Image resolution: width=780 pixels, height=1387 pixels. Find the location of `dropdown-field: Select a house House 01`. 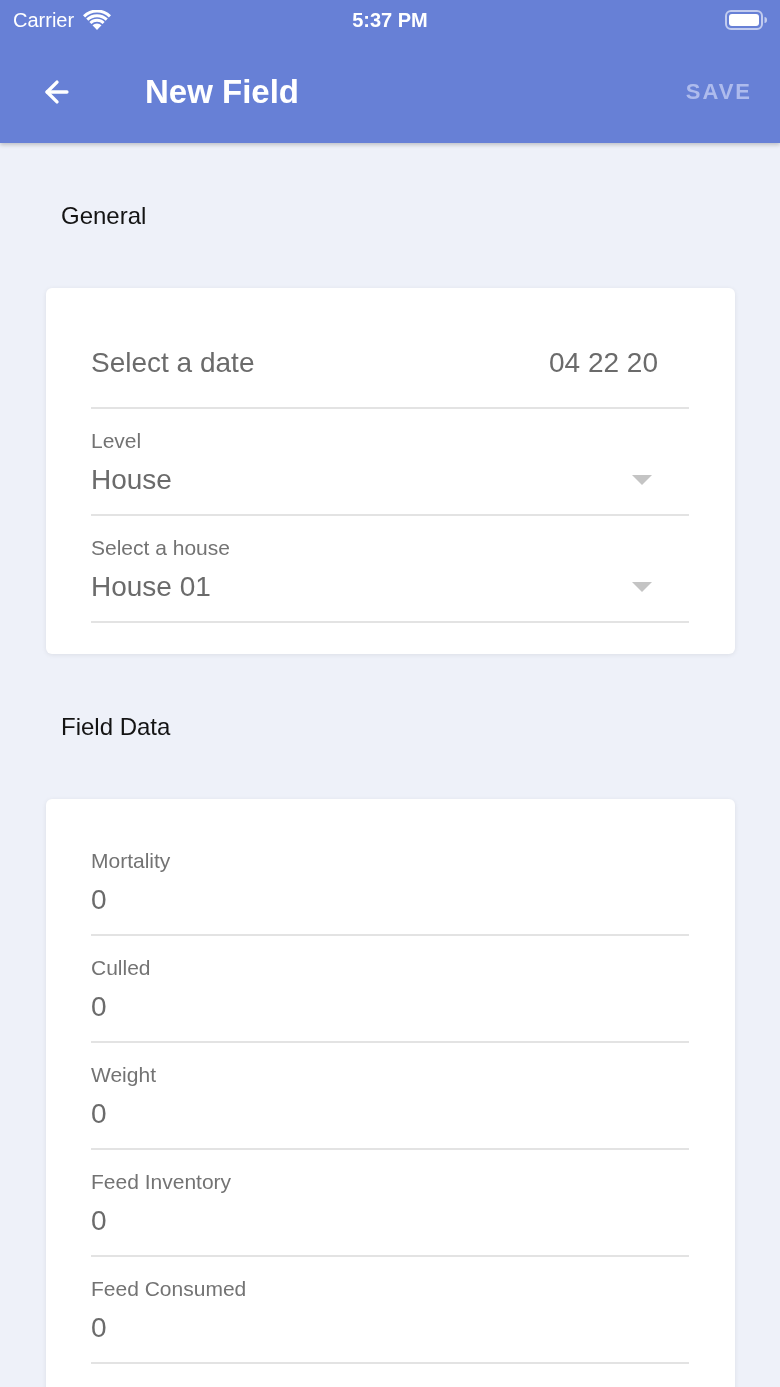

dropdown-field: Select a house House 01 is located at coordinates (390, 569).